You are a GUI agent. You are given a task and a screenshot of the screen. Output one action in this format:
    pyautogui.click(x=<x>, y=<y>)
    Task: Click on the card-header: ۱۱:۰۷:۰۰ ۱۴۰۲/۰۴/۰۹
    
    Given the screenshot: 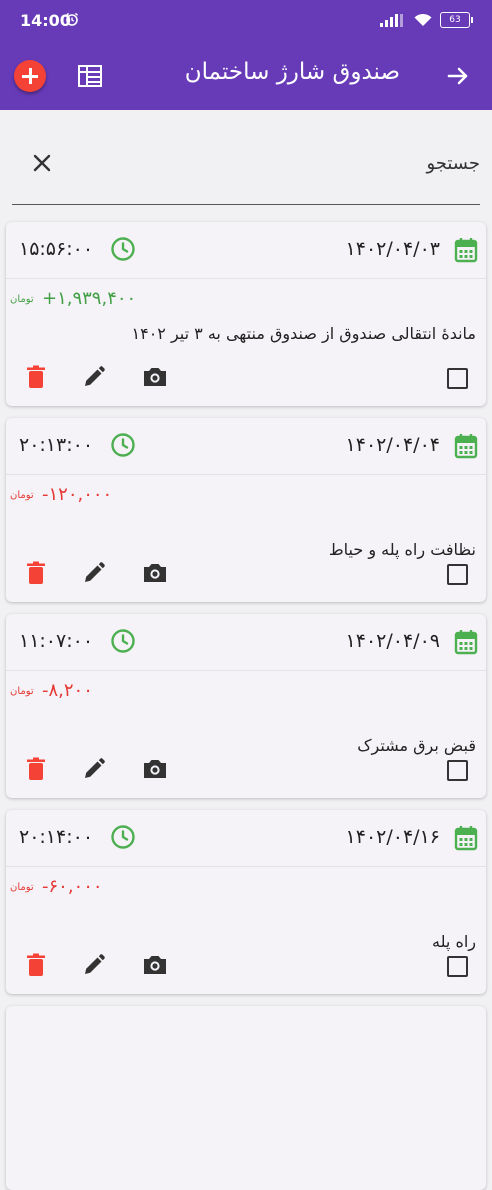 What is the action you would take?
    pyautogui.click(x=246, y=642)
    